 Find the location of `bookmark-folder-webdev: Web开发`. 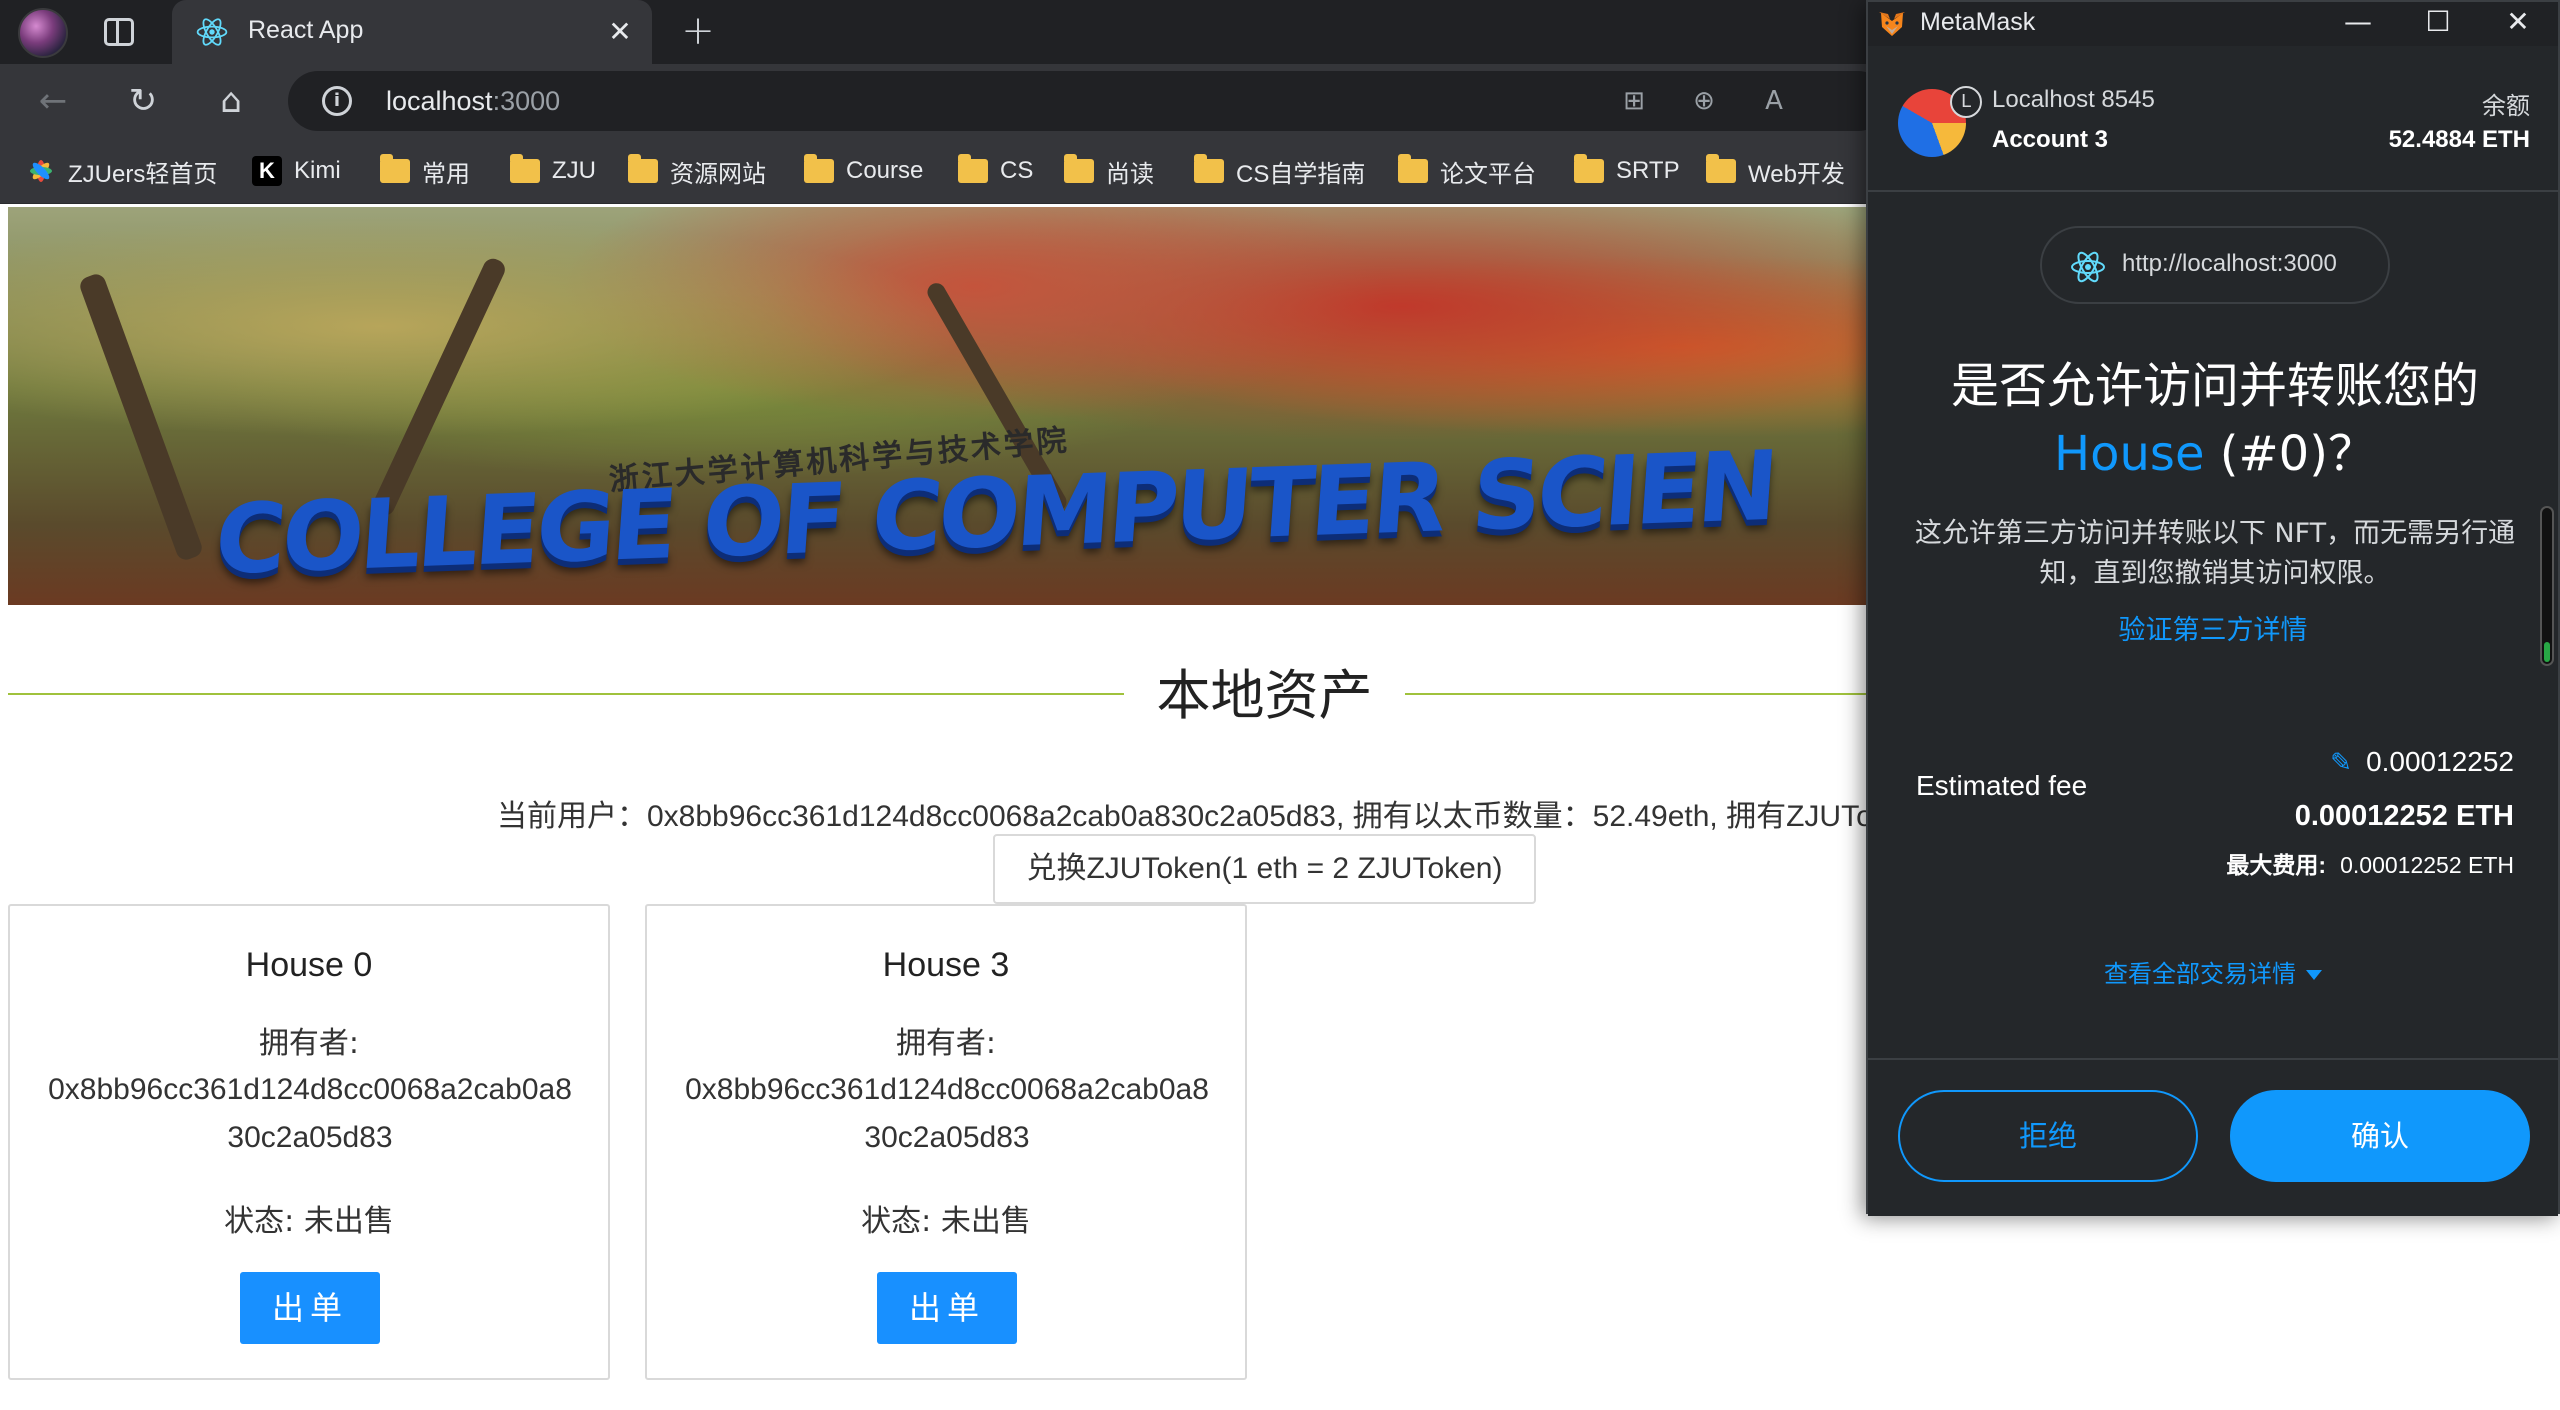

bookmark-folder-webdev: Web开发 is located at coordinates (1775, 171).